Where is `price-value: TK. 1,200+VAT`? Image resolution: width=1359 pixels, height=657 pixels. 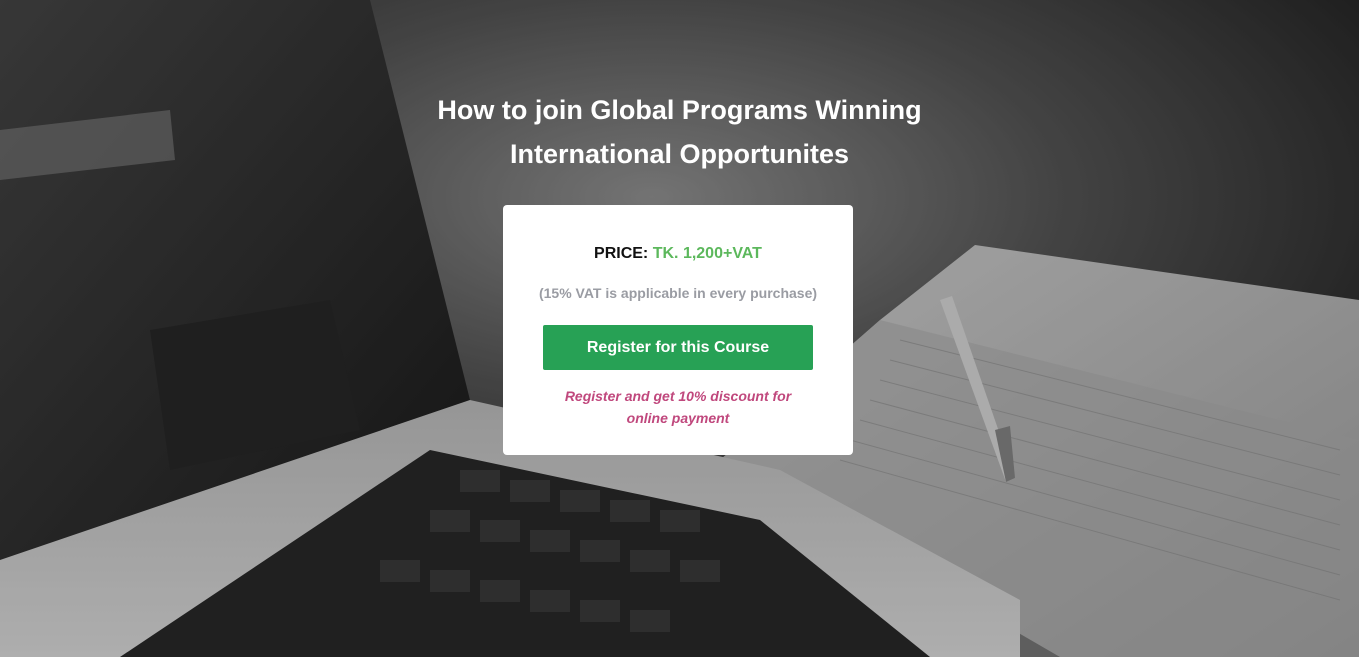
price-value: TK. 1,200+VAT is located at coordinates (707, 253).